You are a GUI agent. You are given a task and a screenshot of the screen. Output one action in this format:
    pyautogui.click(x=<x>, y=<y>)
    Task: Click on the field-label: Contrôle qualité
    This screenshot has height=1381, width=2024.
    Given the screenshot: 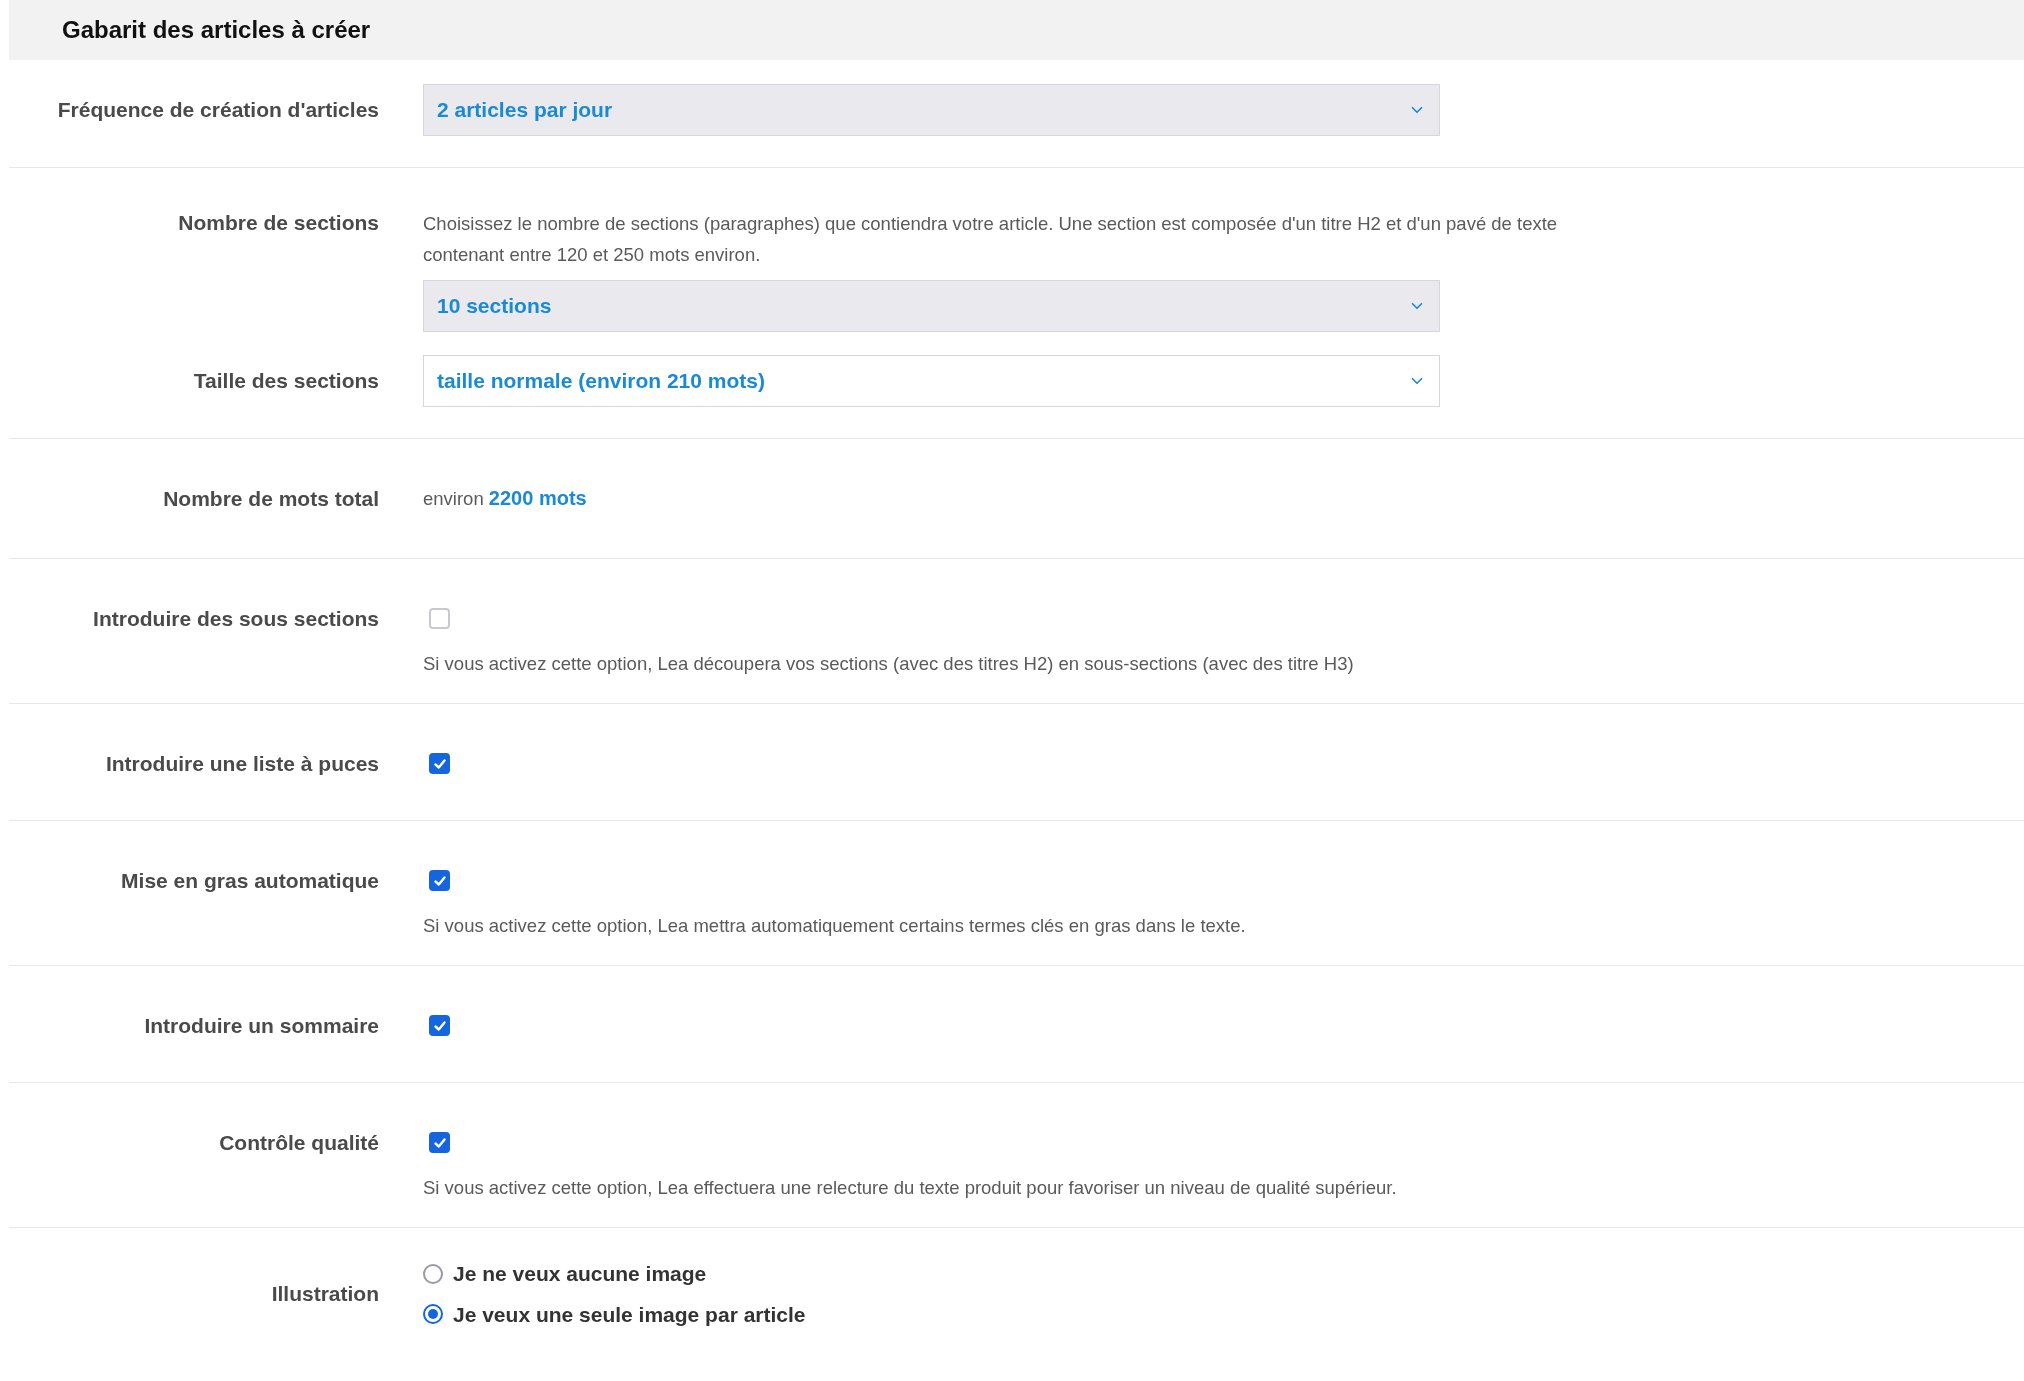 What is the action you would take?
    pyautogui.click(x=298, y=1143)
    